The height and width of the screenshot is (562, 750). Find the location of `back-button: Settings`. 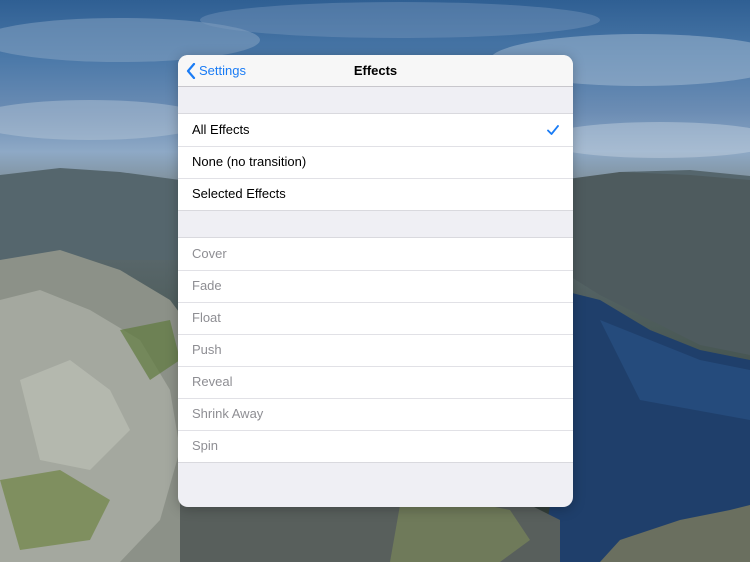

back-button: Settings is located at coordinates (216, 70).